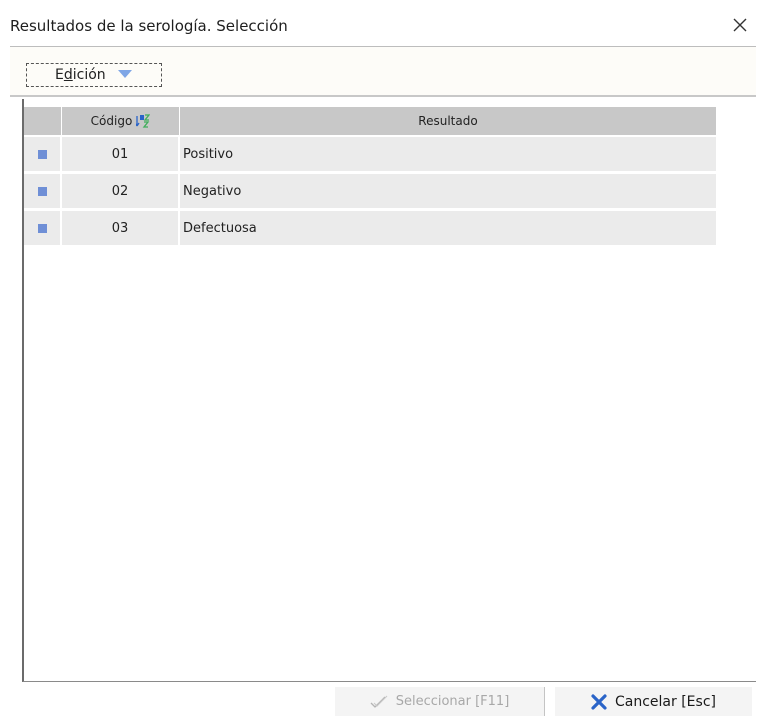 Image resolution: width=757 pixels, height=716 pixels. Describe the element at coordinates (142, 121) in the screenshot. I see `sort-az-icon` at that location.